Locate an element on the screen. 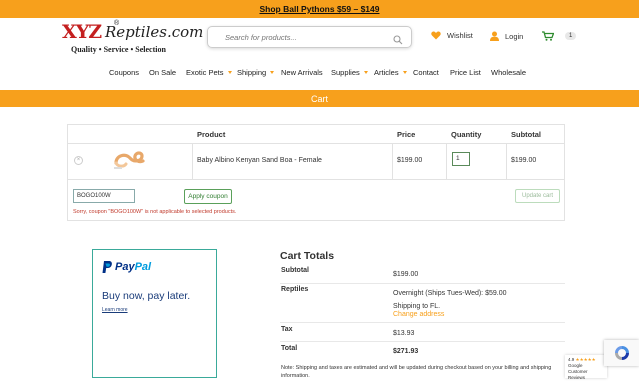 This screenshot has width=639, height=381. column-header-quantity: Quantity is located at coordinates (466, 134).